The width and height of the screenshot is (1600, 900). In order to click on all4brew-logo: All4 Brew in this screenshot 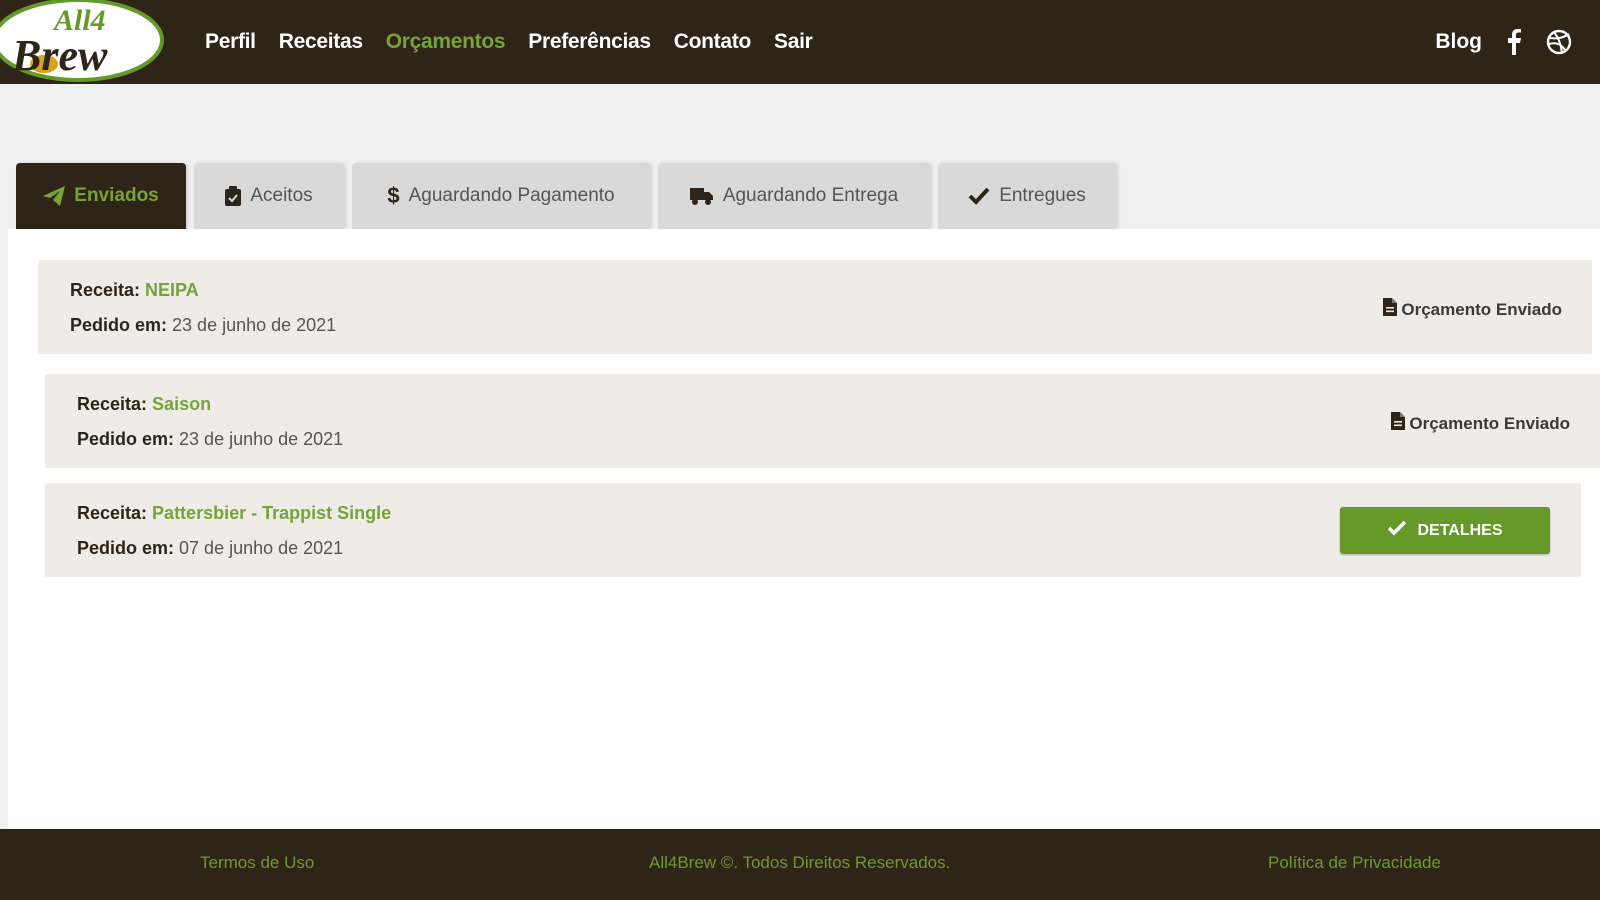, I will do `click(85, 42)`.